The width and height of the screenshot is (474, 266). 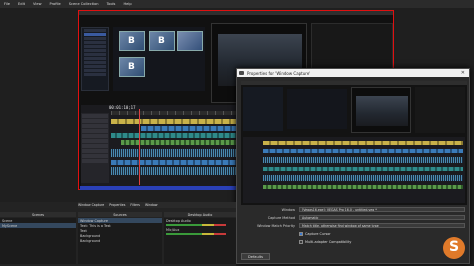 What do you see at coordinates (200, 241) in the screenshot?
I see `audio-mixer: Desktop Audio Mic/Aux` at bounding box center [200, 241].